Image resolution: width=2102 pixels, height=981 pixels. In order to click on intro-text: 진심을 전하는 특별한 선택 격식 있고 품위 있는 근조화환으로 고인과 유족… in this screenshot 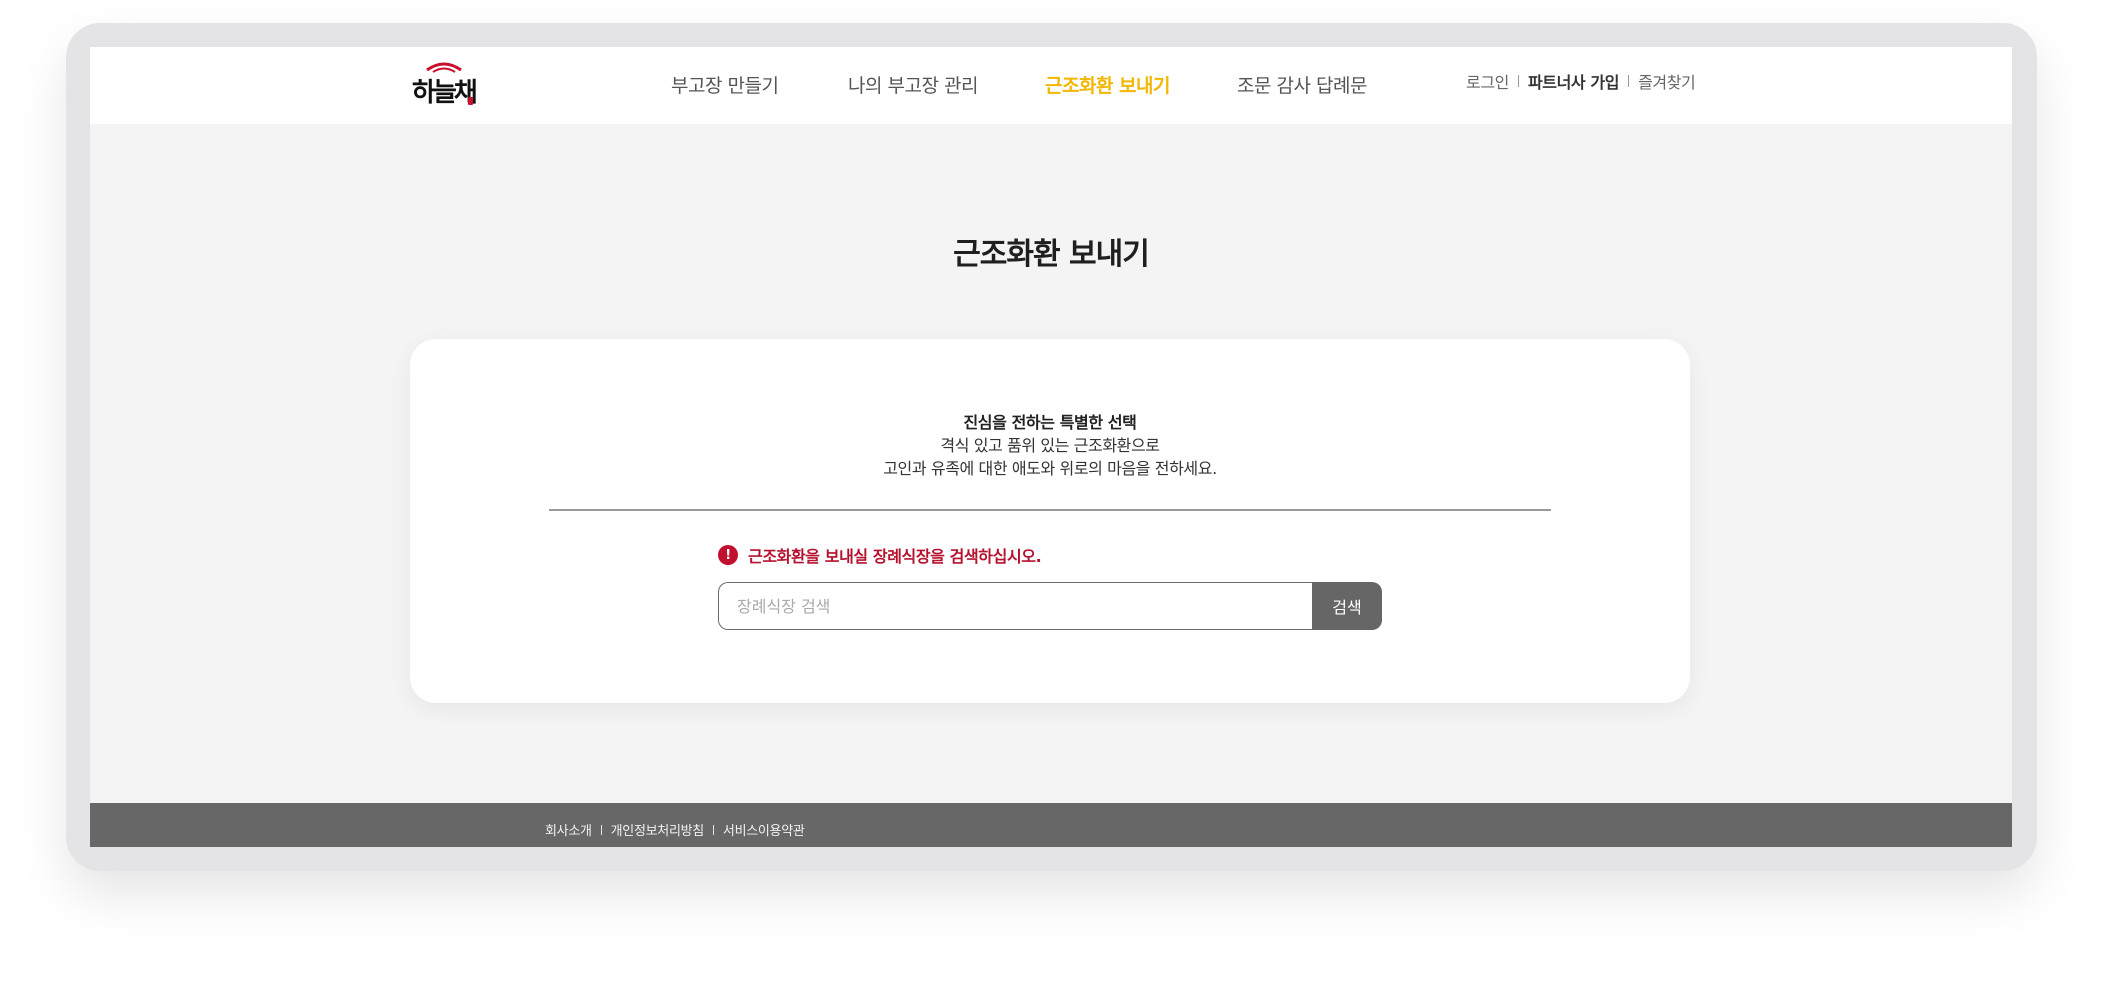, I will do `click(1050, 445)`.